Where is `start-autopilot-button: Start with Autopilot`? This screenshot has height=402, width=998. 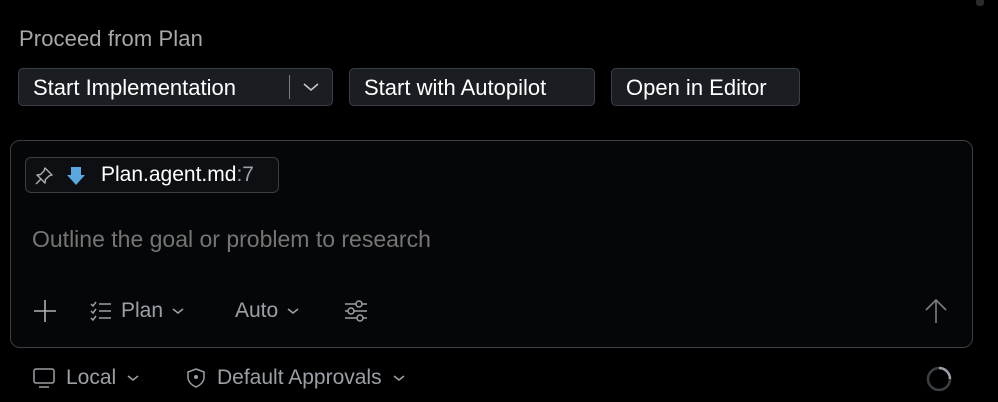 start-autopilot-button: Start with Autopilot is located at coordinates (472, 87).